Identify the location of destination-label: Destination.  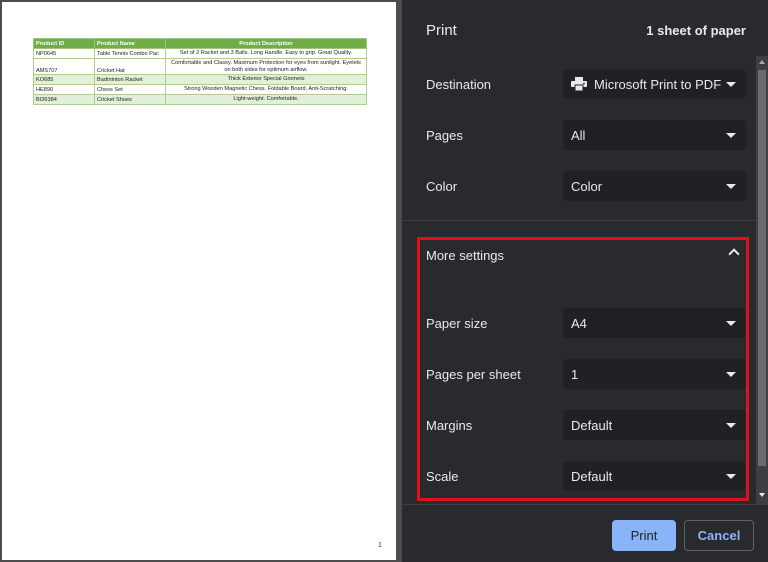
(459, 84).